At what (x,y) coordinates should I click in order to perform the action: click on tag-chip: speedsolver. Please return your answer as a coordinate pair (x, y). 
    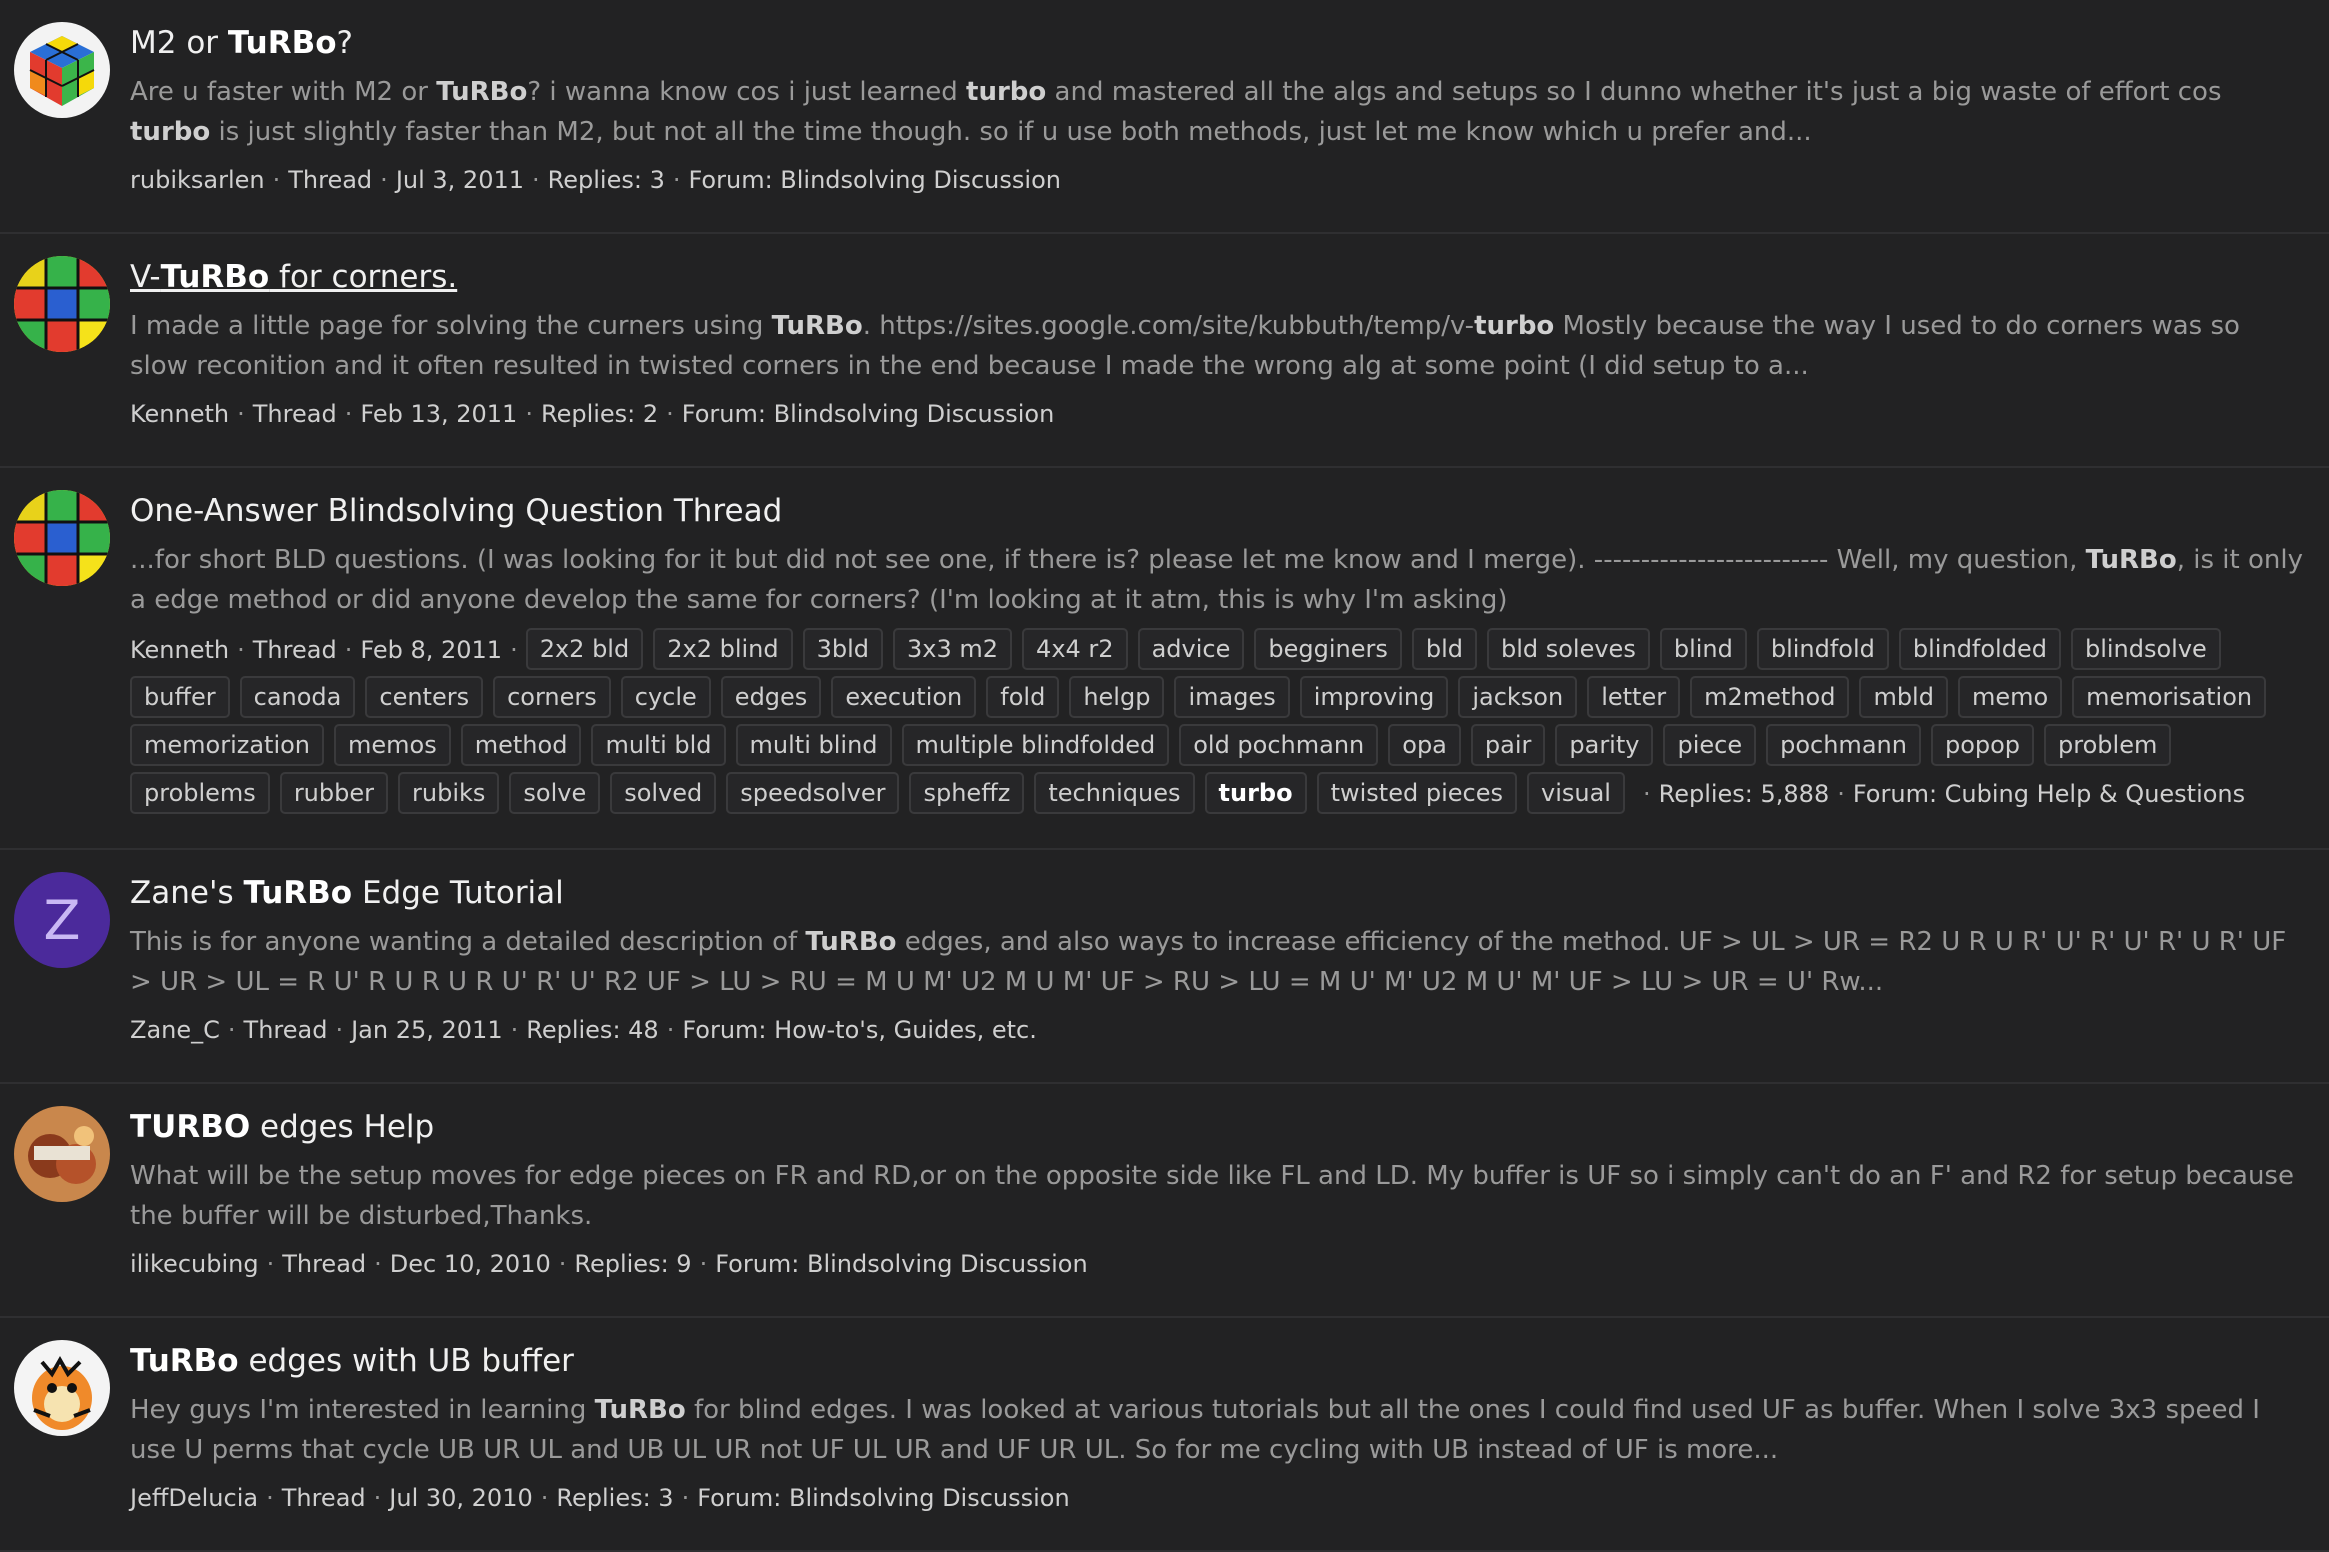
    Looking at the image, I should click on (813, 793).